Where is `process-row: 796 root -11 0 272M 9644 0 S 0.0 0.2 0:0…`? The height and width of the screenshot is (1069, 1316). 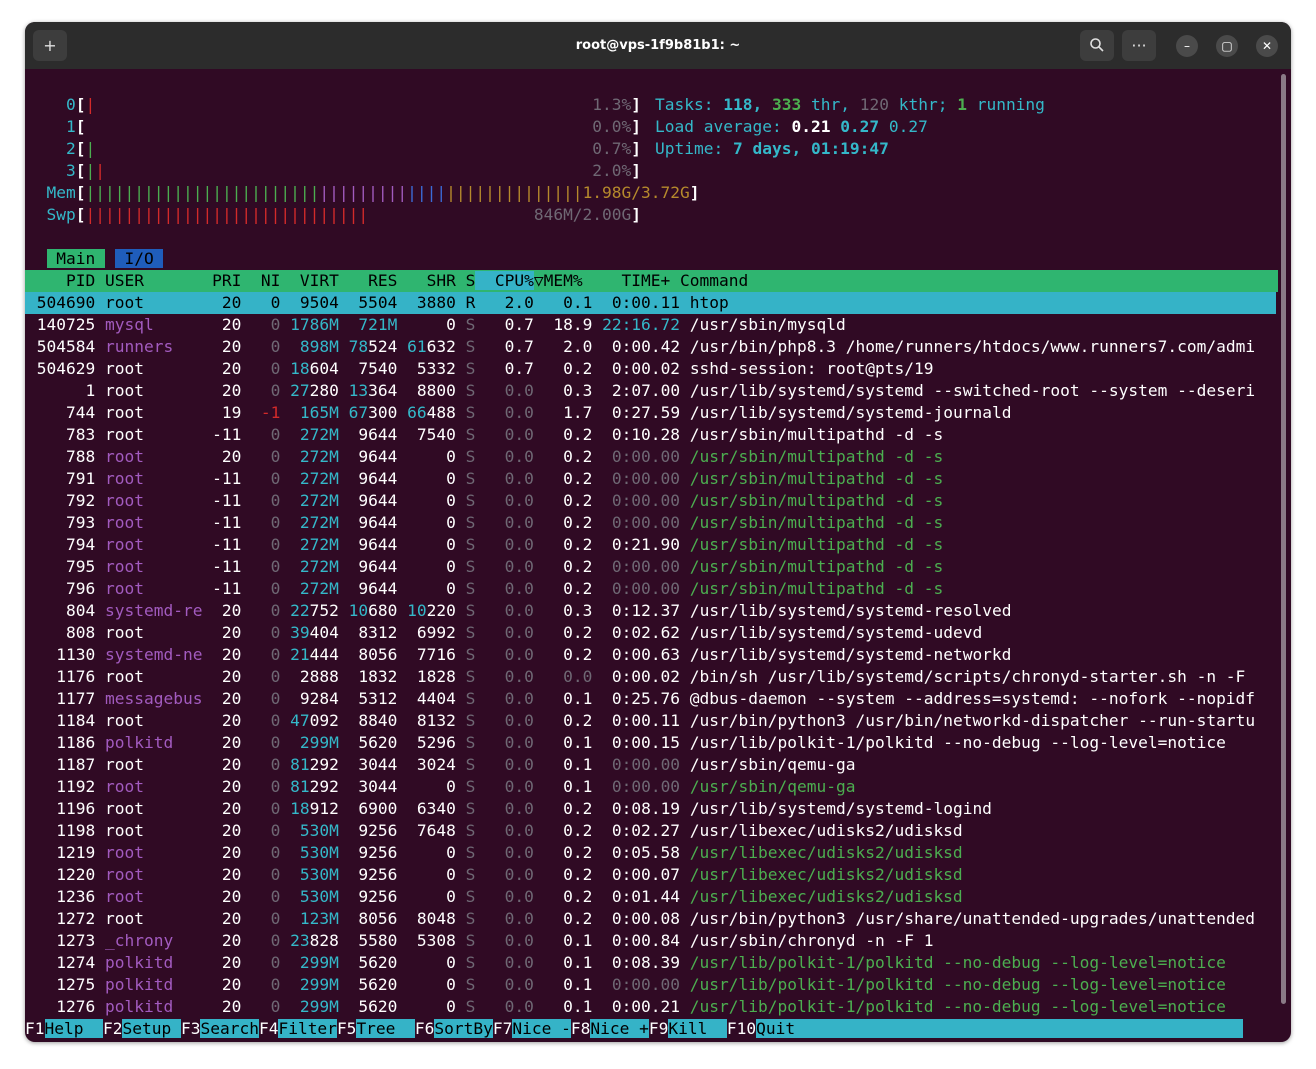 process-row: 796 root -11 0 272M 9644 0 S 0.0 0.2 0:0… is located at coordinates (650, 589).